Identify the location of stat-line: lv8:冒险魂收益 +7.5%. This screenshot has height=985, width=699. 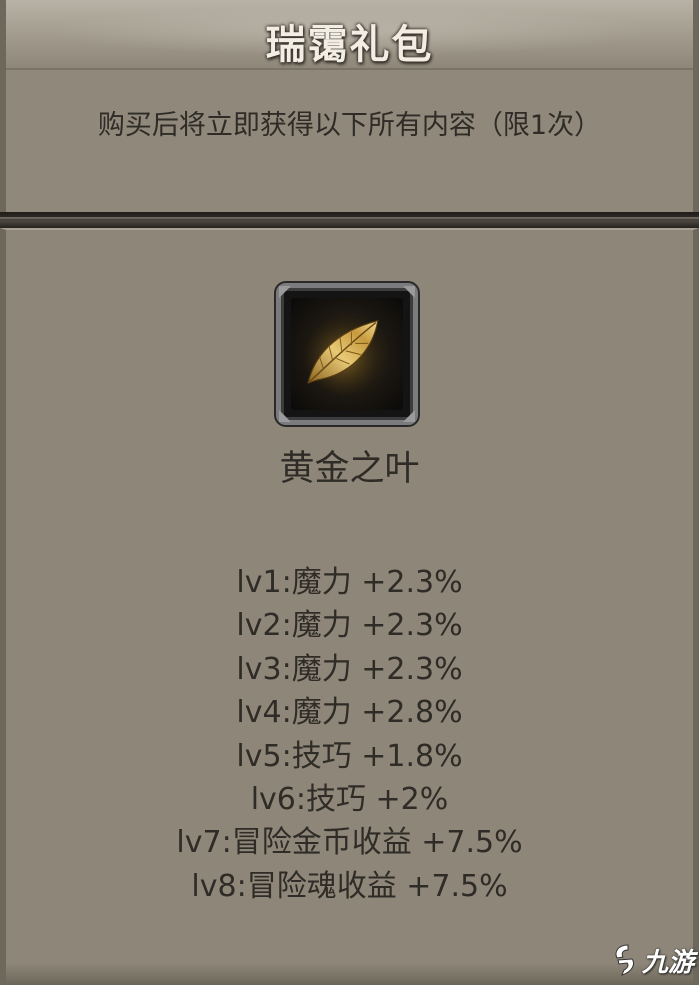
(349, 886).